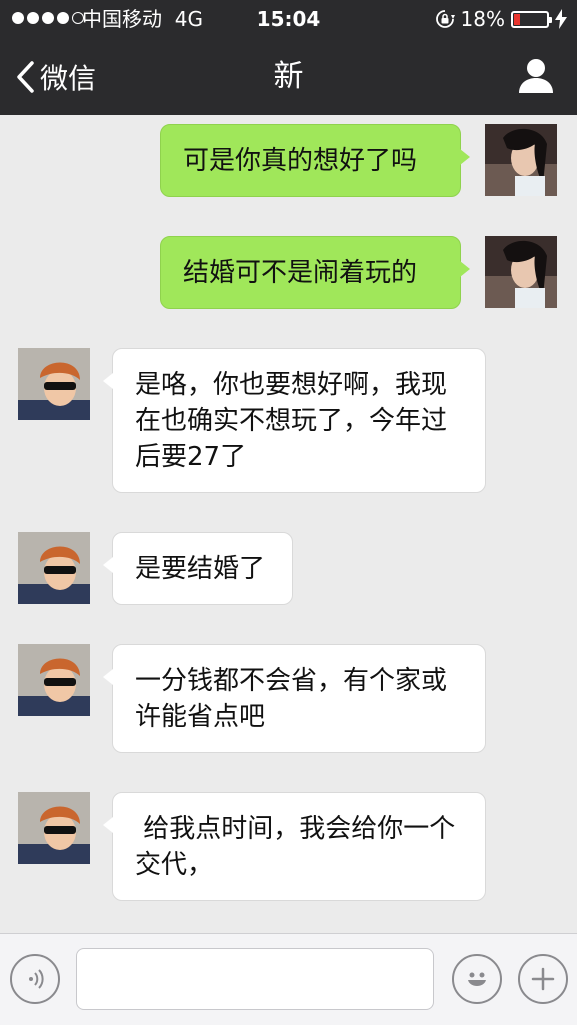 This screenshot has height=1025, width=577. I want to click on emoji-button, so click(477, 979).